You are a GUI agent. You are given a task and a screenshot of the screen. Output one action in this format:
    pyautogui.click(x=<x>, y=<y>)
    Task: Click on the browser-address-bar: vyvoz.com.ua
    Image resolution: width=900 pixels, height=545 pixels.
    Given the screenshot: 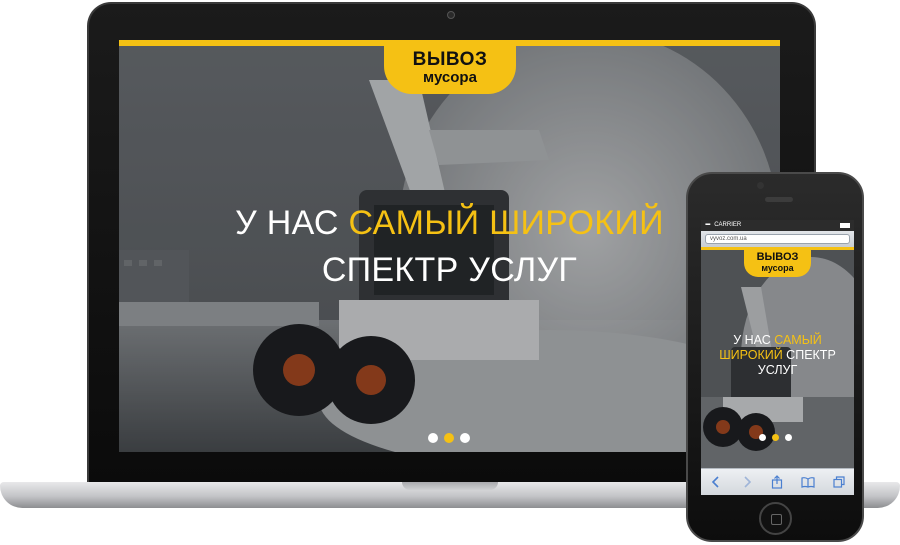 What is the action you would take?
    pyautogui.click(x=777, y=239)
    